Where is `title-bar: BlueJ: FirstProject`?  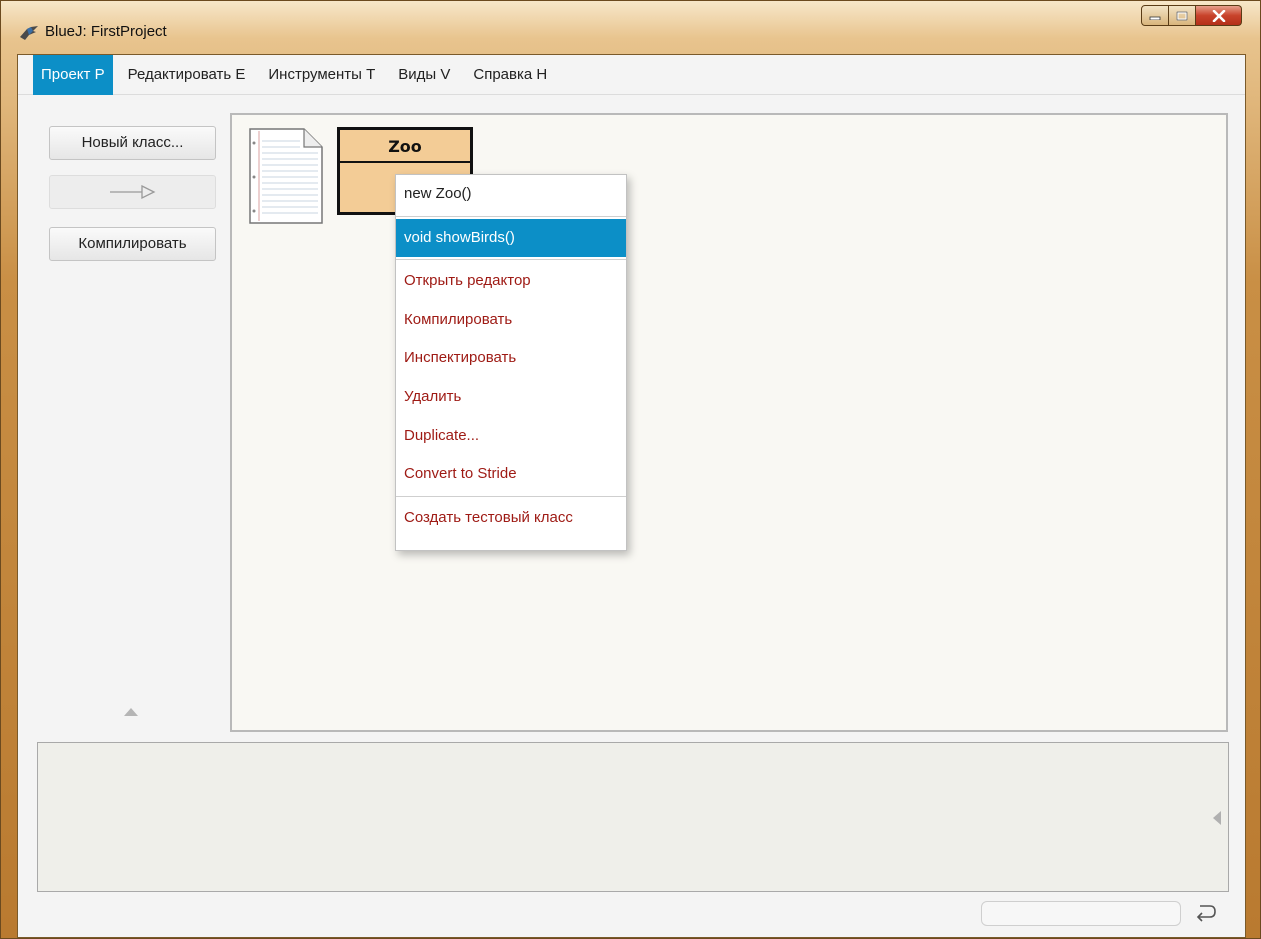
title-bar: BlueJ: FirstProject is located at coordinates (630, 27).